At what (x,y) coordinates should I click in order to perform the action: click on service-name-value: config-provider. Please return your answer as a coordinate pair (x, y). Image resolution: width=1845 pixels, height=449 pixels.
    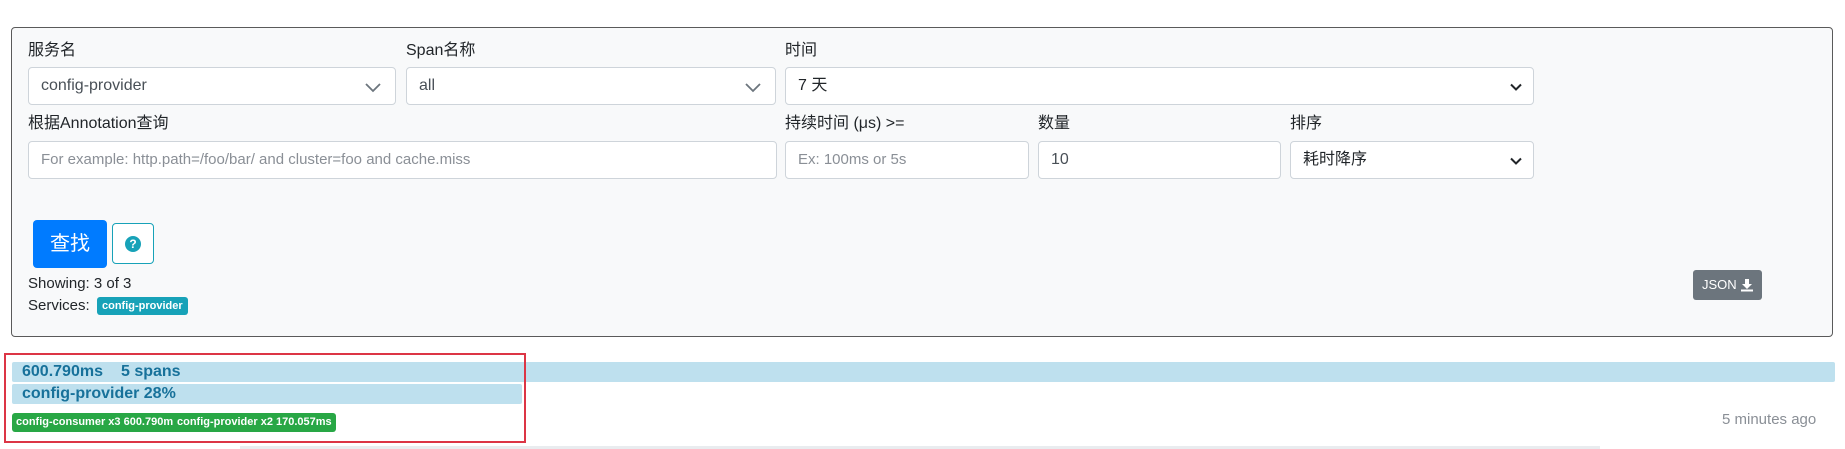
    Looking at the image, I should click on (94, 85).